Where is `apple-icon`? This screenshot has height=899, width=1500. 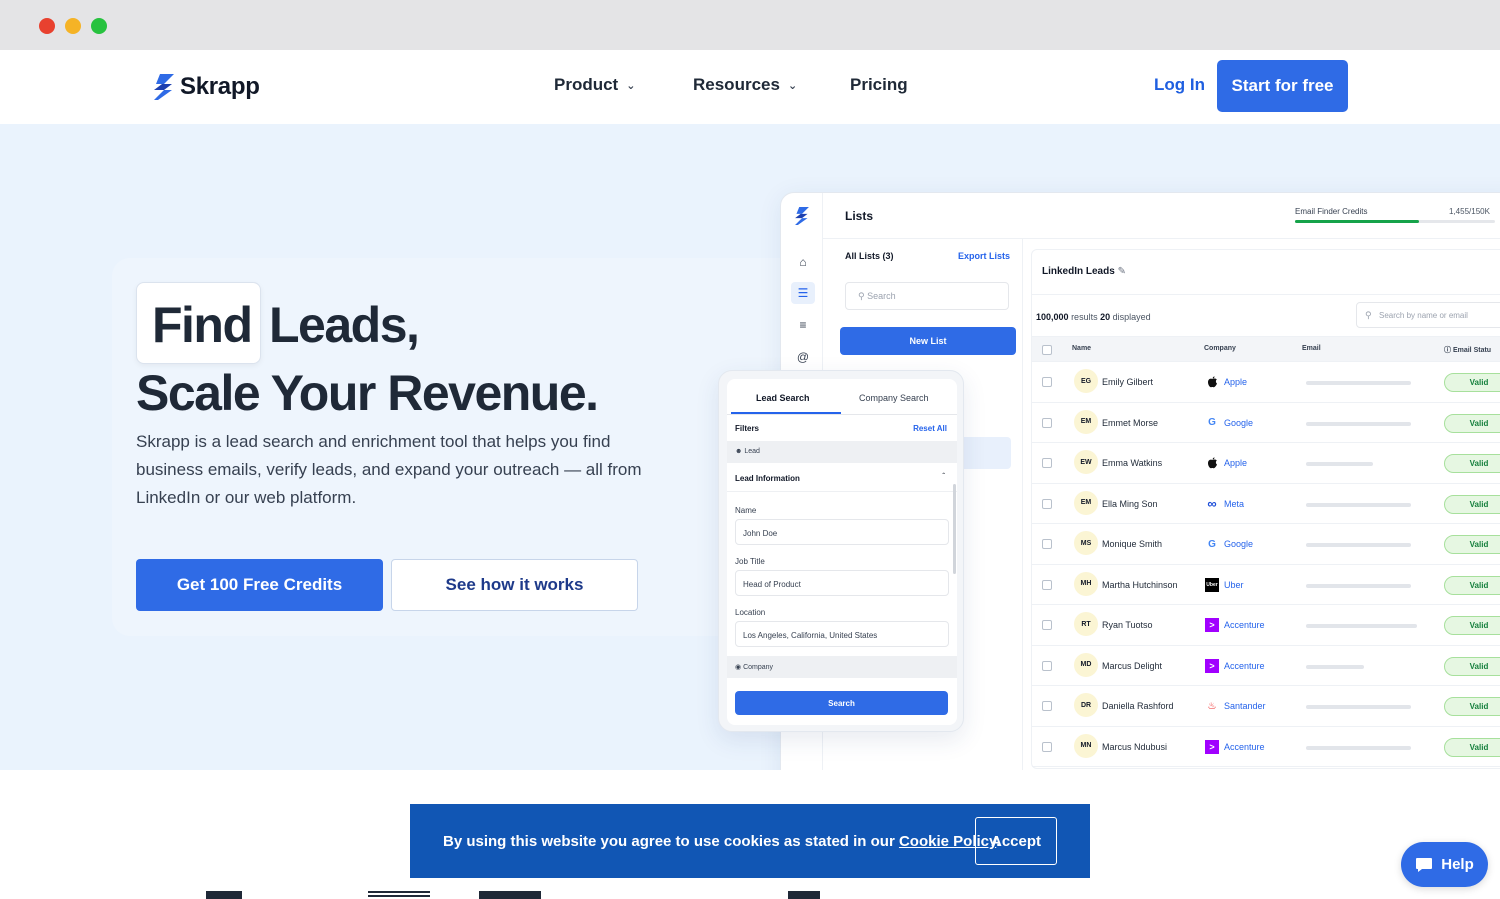
apple-icon is located at coordinates (1212, 463).